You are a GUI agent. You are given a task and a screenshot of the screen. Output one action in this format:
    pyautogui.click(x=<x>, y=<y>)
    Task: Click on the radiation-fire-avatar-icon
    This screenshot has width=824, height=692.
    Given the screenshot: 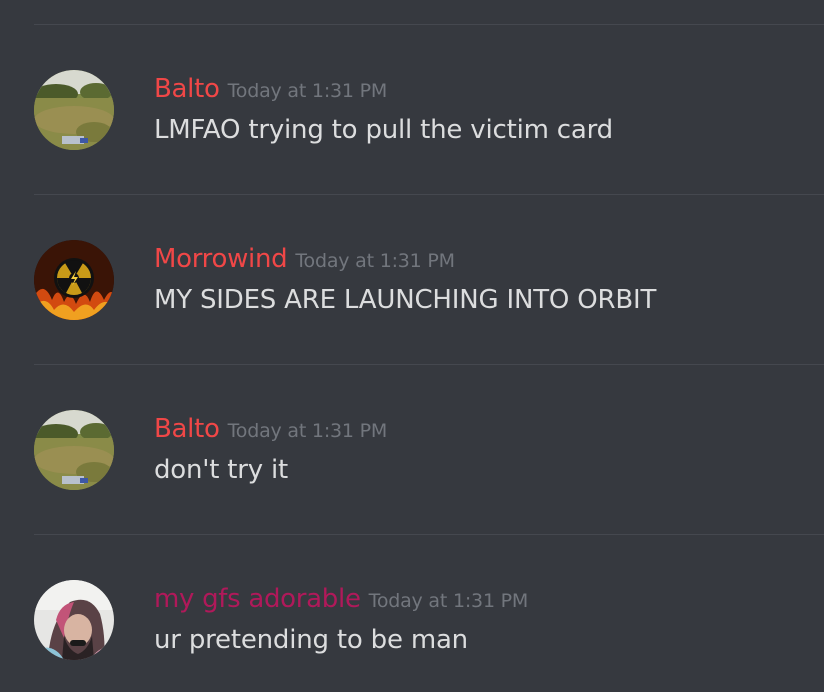 What is the action you would take?
    pyautogui.click(x=74, y=280)
    